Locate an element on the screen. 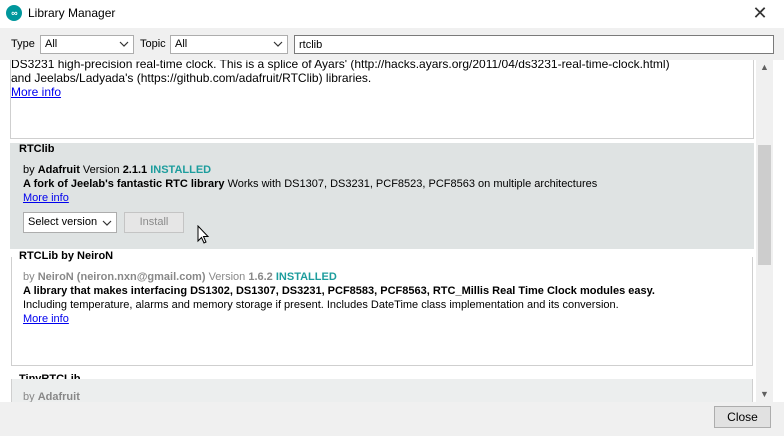 This screenshot has height=436, width=784. library-meta: by Adafruit Version 2.1.1 INSTALLED is located at coordinates (117, 170).